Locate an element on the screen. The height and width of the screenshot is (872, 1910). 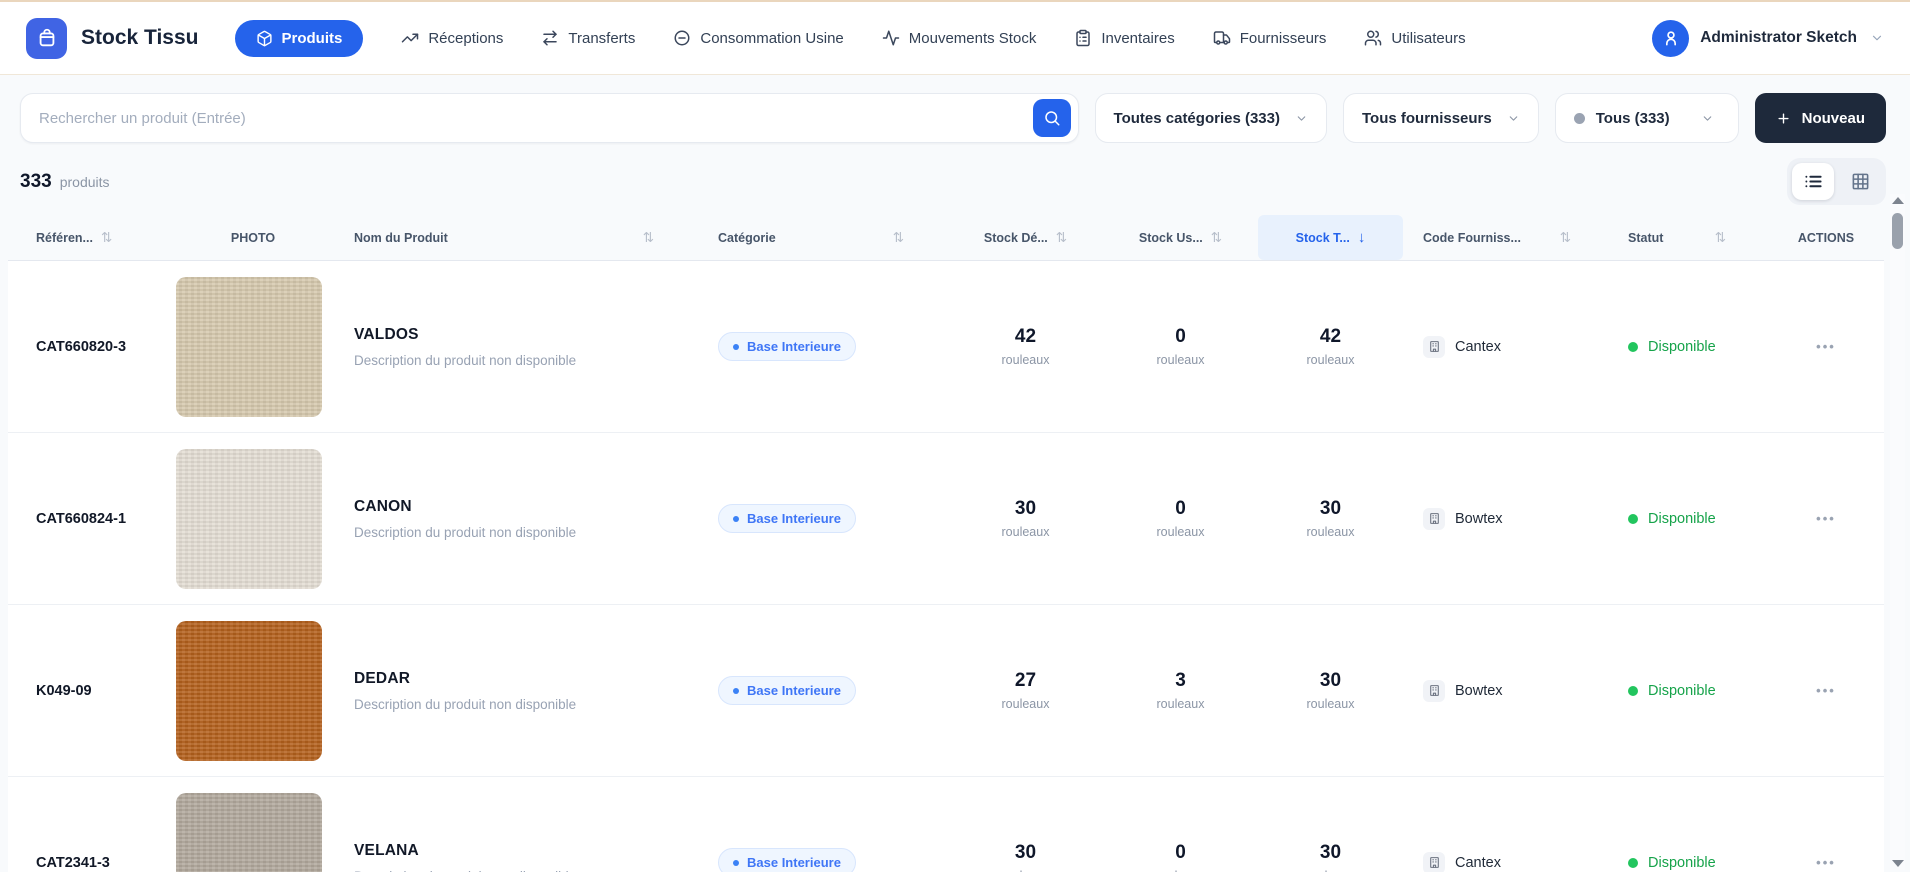
search-input is located at coordinates (536, 118).